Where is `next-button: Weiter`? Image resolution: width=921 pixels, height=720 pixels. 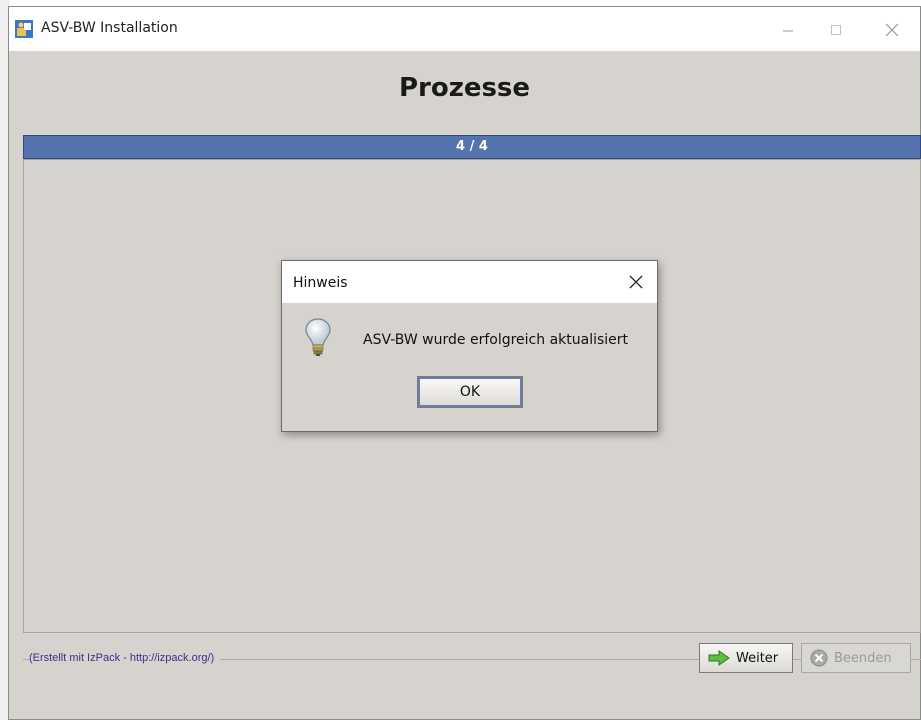 next-button: Weiter is located at coordinates (746, 658).